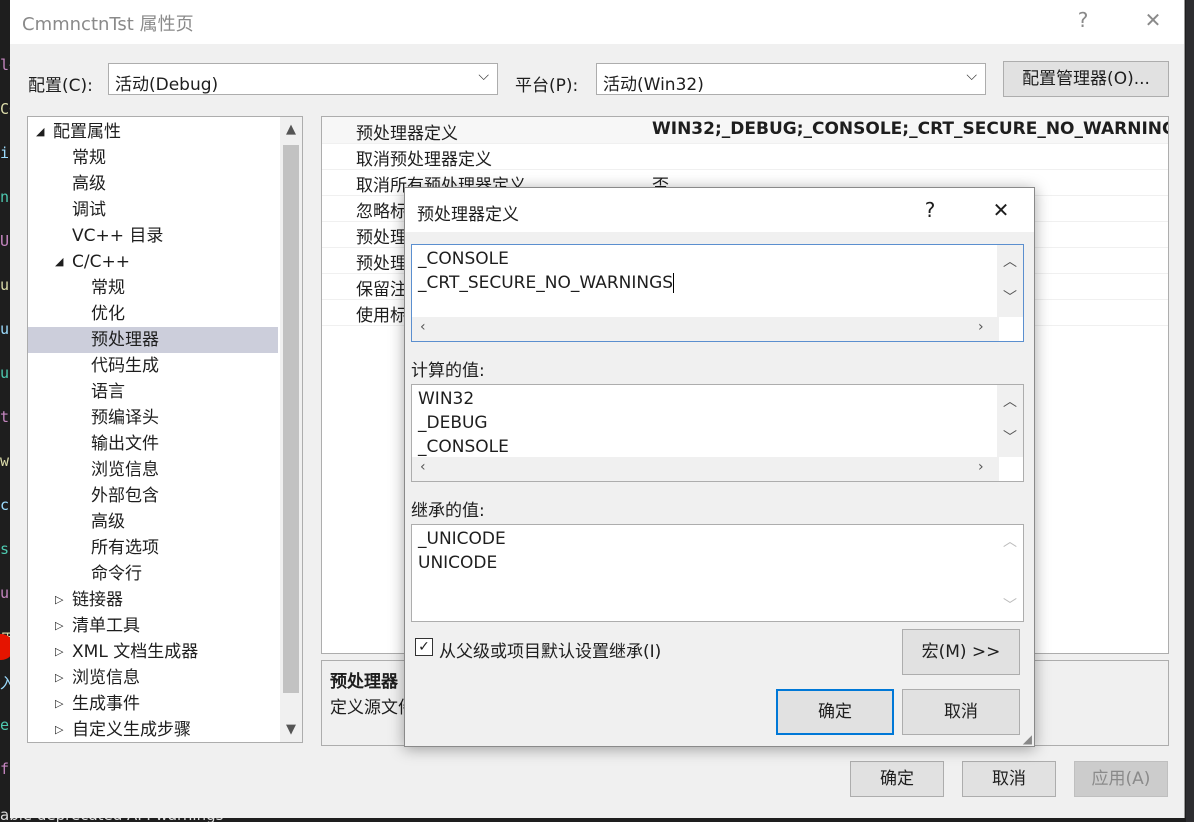 This screenshot has width=1194, height=822. I want to click on computed-line: _CONSOLE, so click(463, 447).